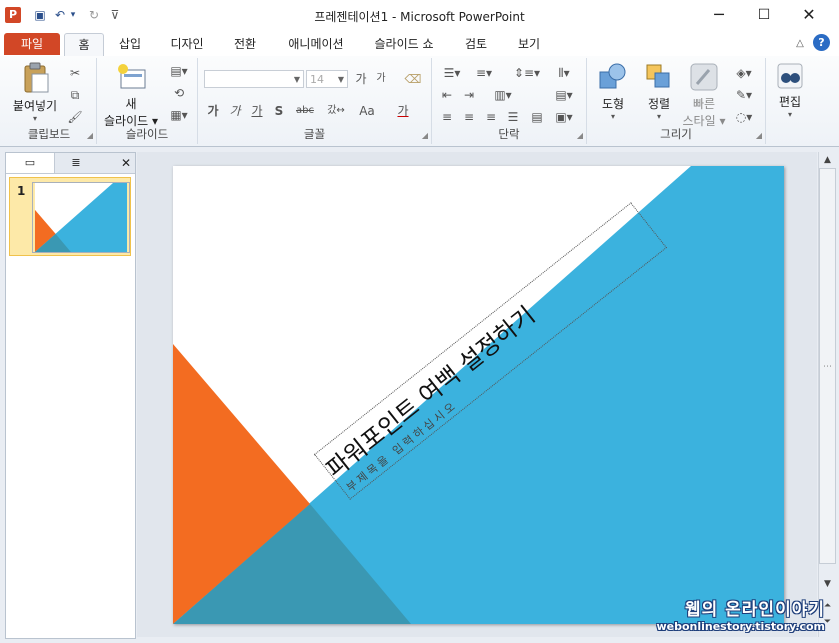 This screenshot has width=839, height=643. I want to click on decrease-indent-icon: ⇤, so click(447, 95).